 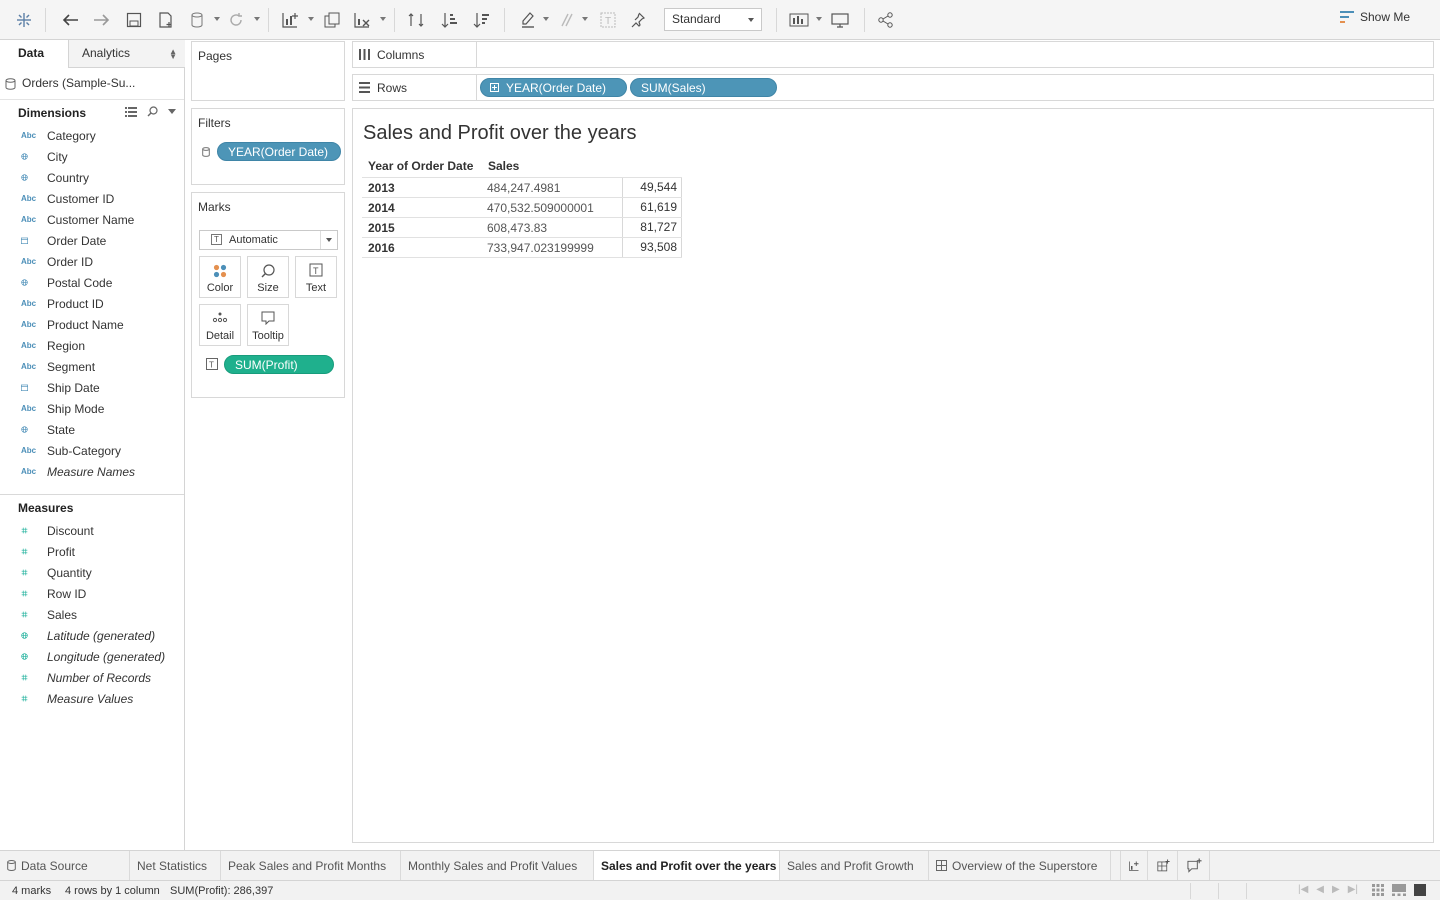 I want to click on tab-data-source: Data Source, so click(x=65, y=865).